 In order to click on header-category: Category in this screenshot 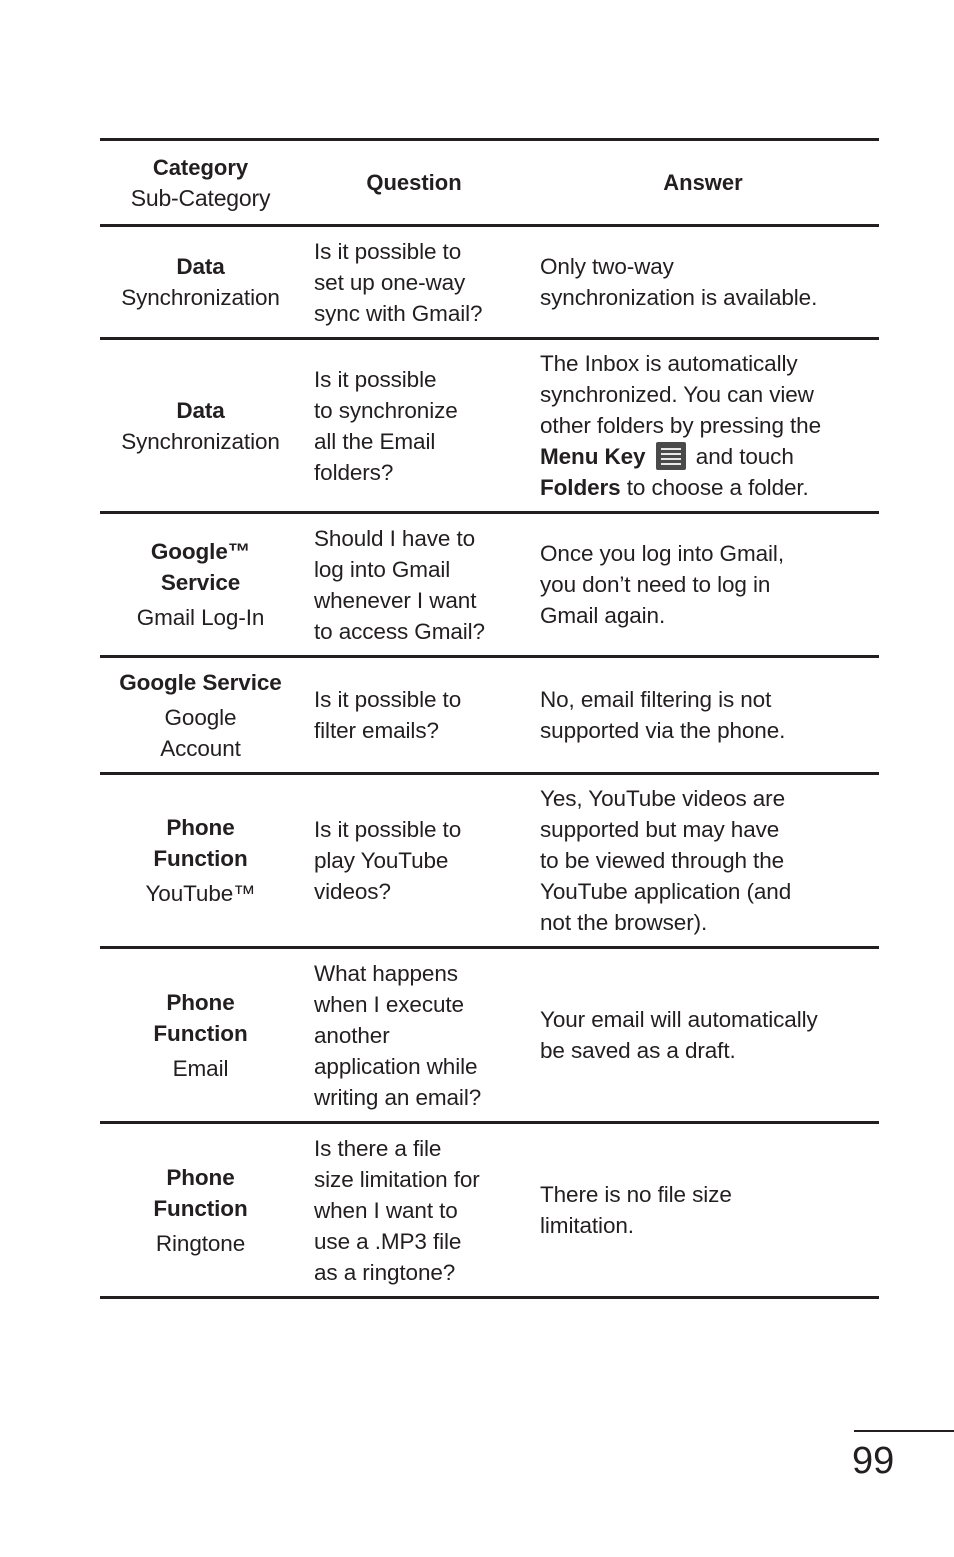, I will do `click(200, 167)`.